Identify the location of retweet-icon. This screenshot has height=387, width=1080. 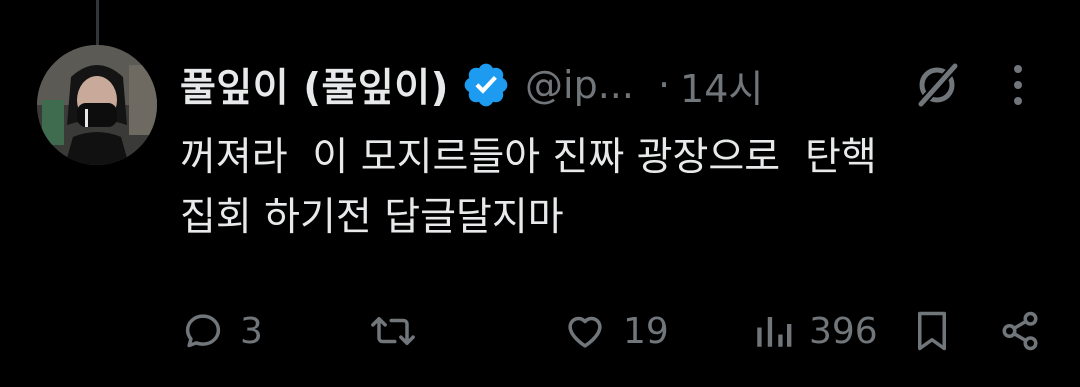
(393, 331).